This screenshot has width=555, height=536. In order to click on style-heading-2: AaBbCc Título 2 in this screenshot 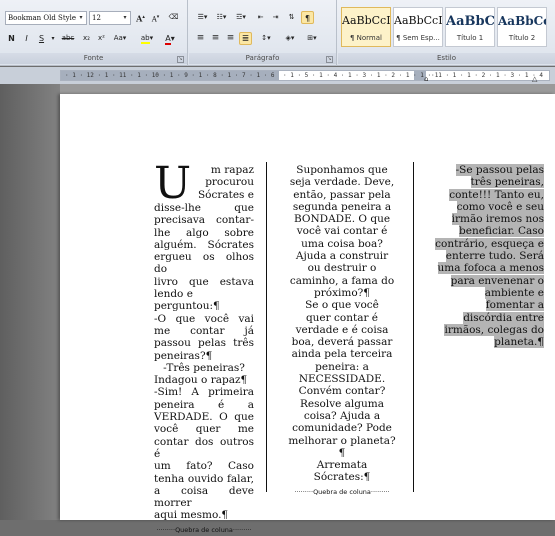, I will do `click(522, 27)`.